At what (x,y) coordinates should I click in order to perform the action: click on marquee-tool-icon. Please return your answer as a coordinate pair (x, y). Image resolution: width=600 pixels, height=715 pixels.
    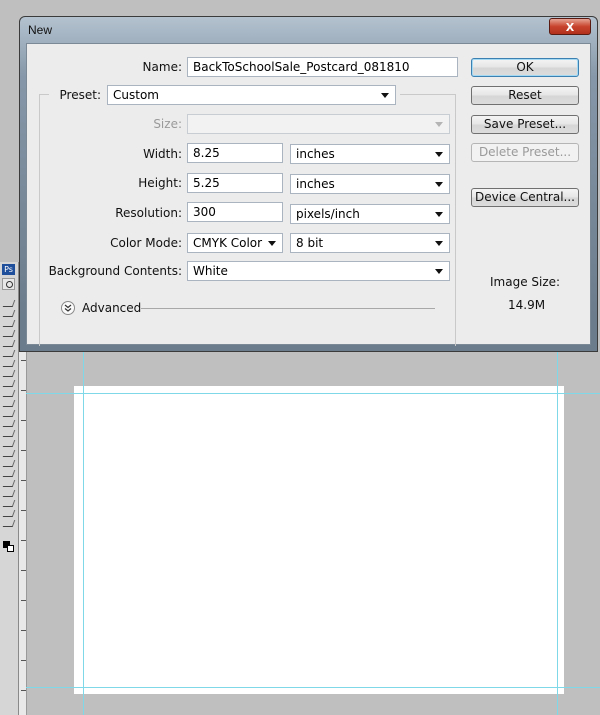
    Looking at the image, I should click on (9, 313).